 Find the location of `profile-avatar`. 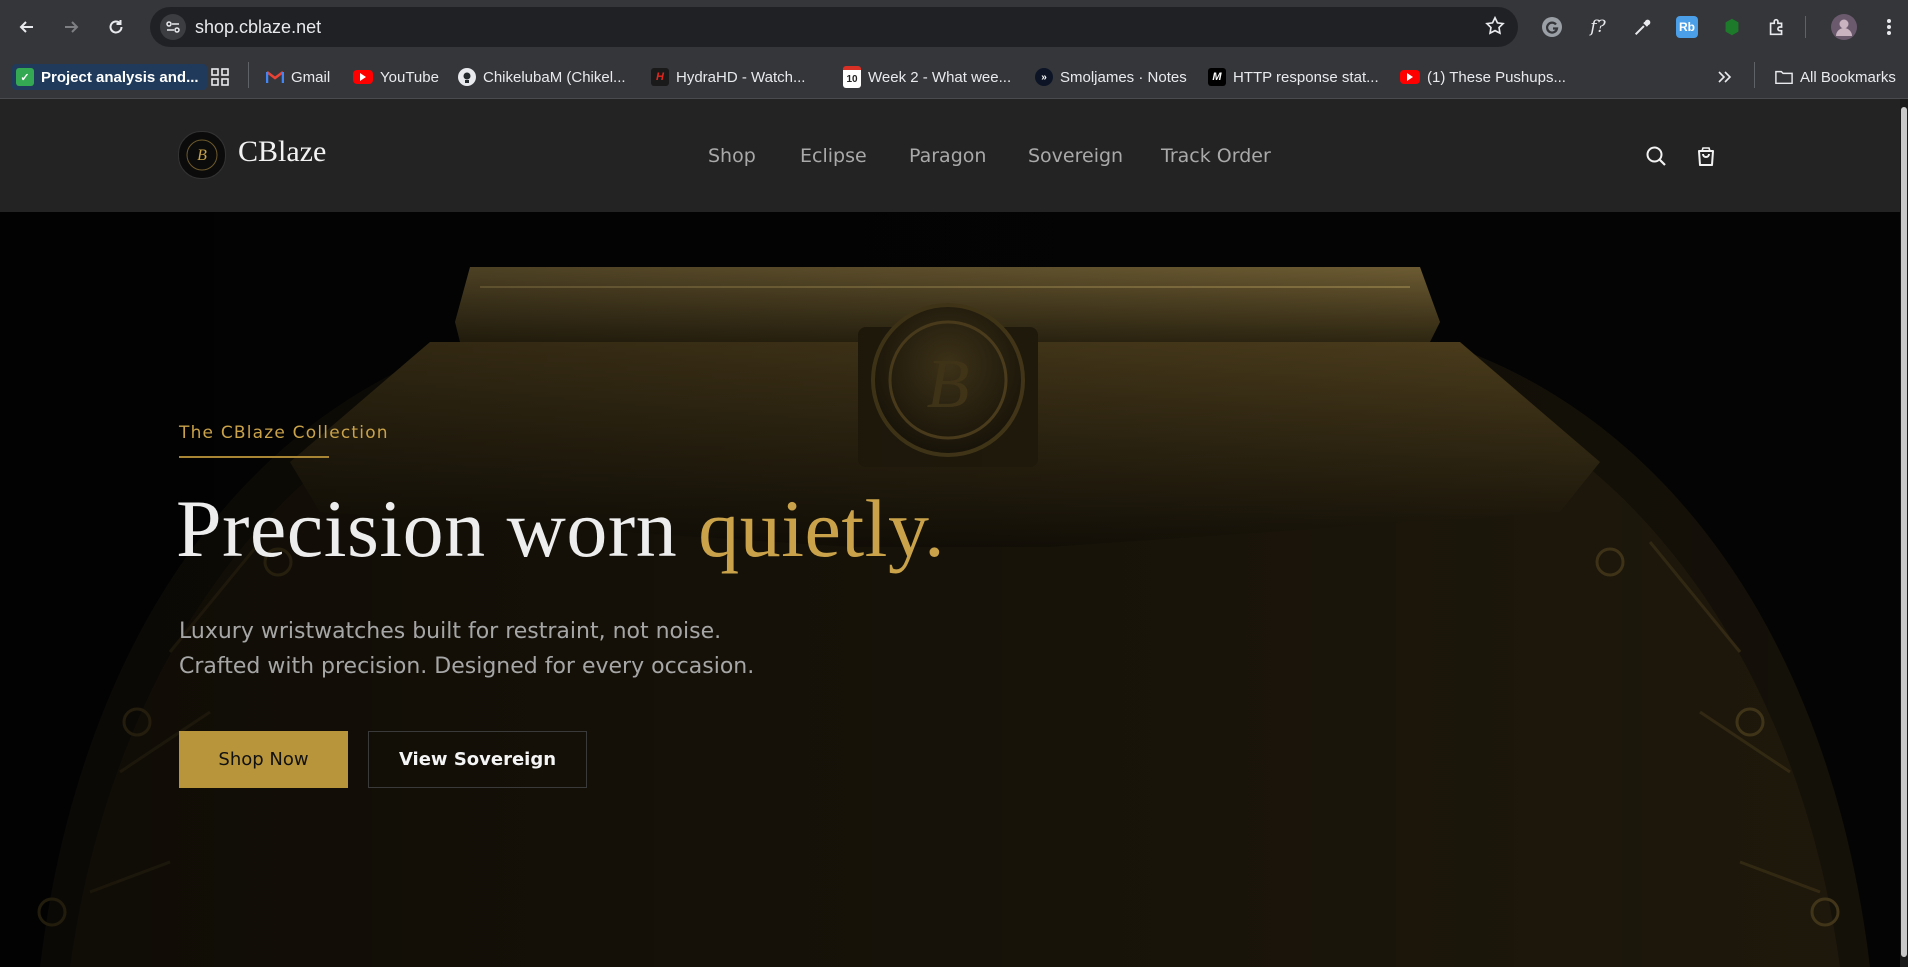

profile-avatar is located at coordinates (1844, 27).